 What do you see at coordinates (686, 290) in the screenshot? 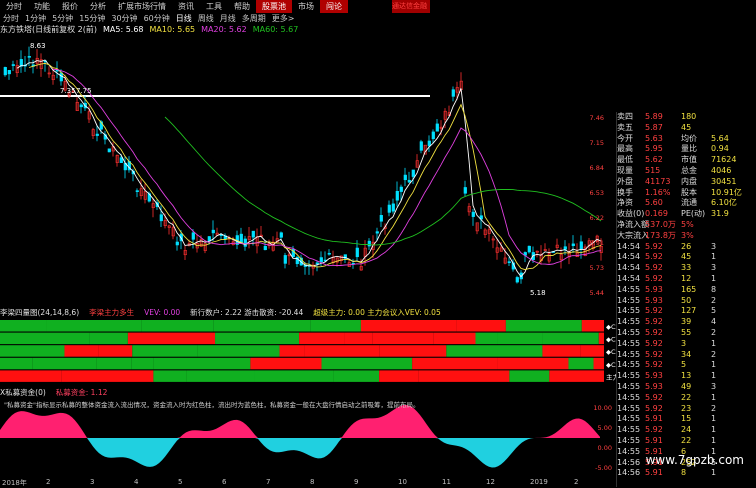
I see `tick-row: 14:55 5.93 165 8` at bounding box center [686, 290].